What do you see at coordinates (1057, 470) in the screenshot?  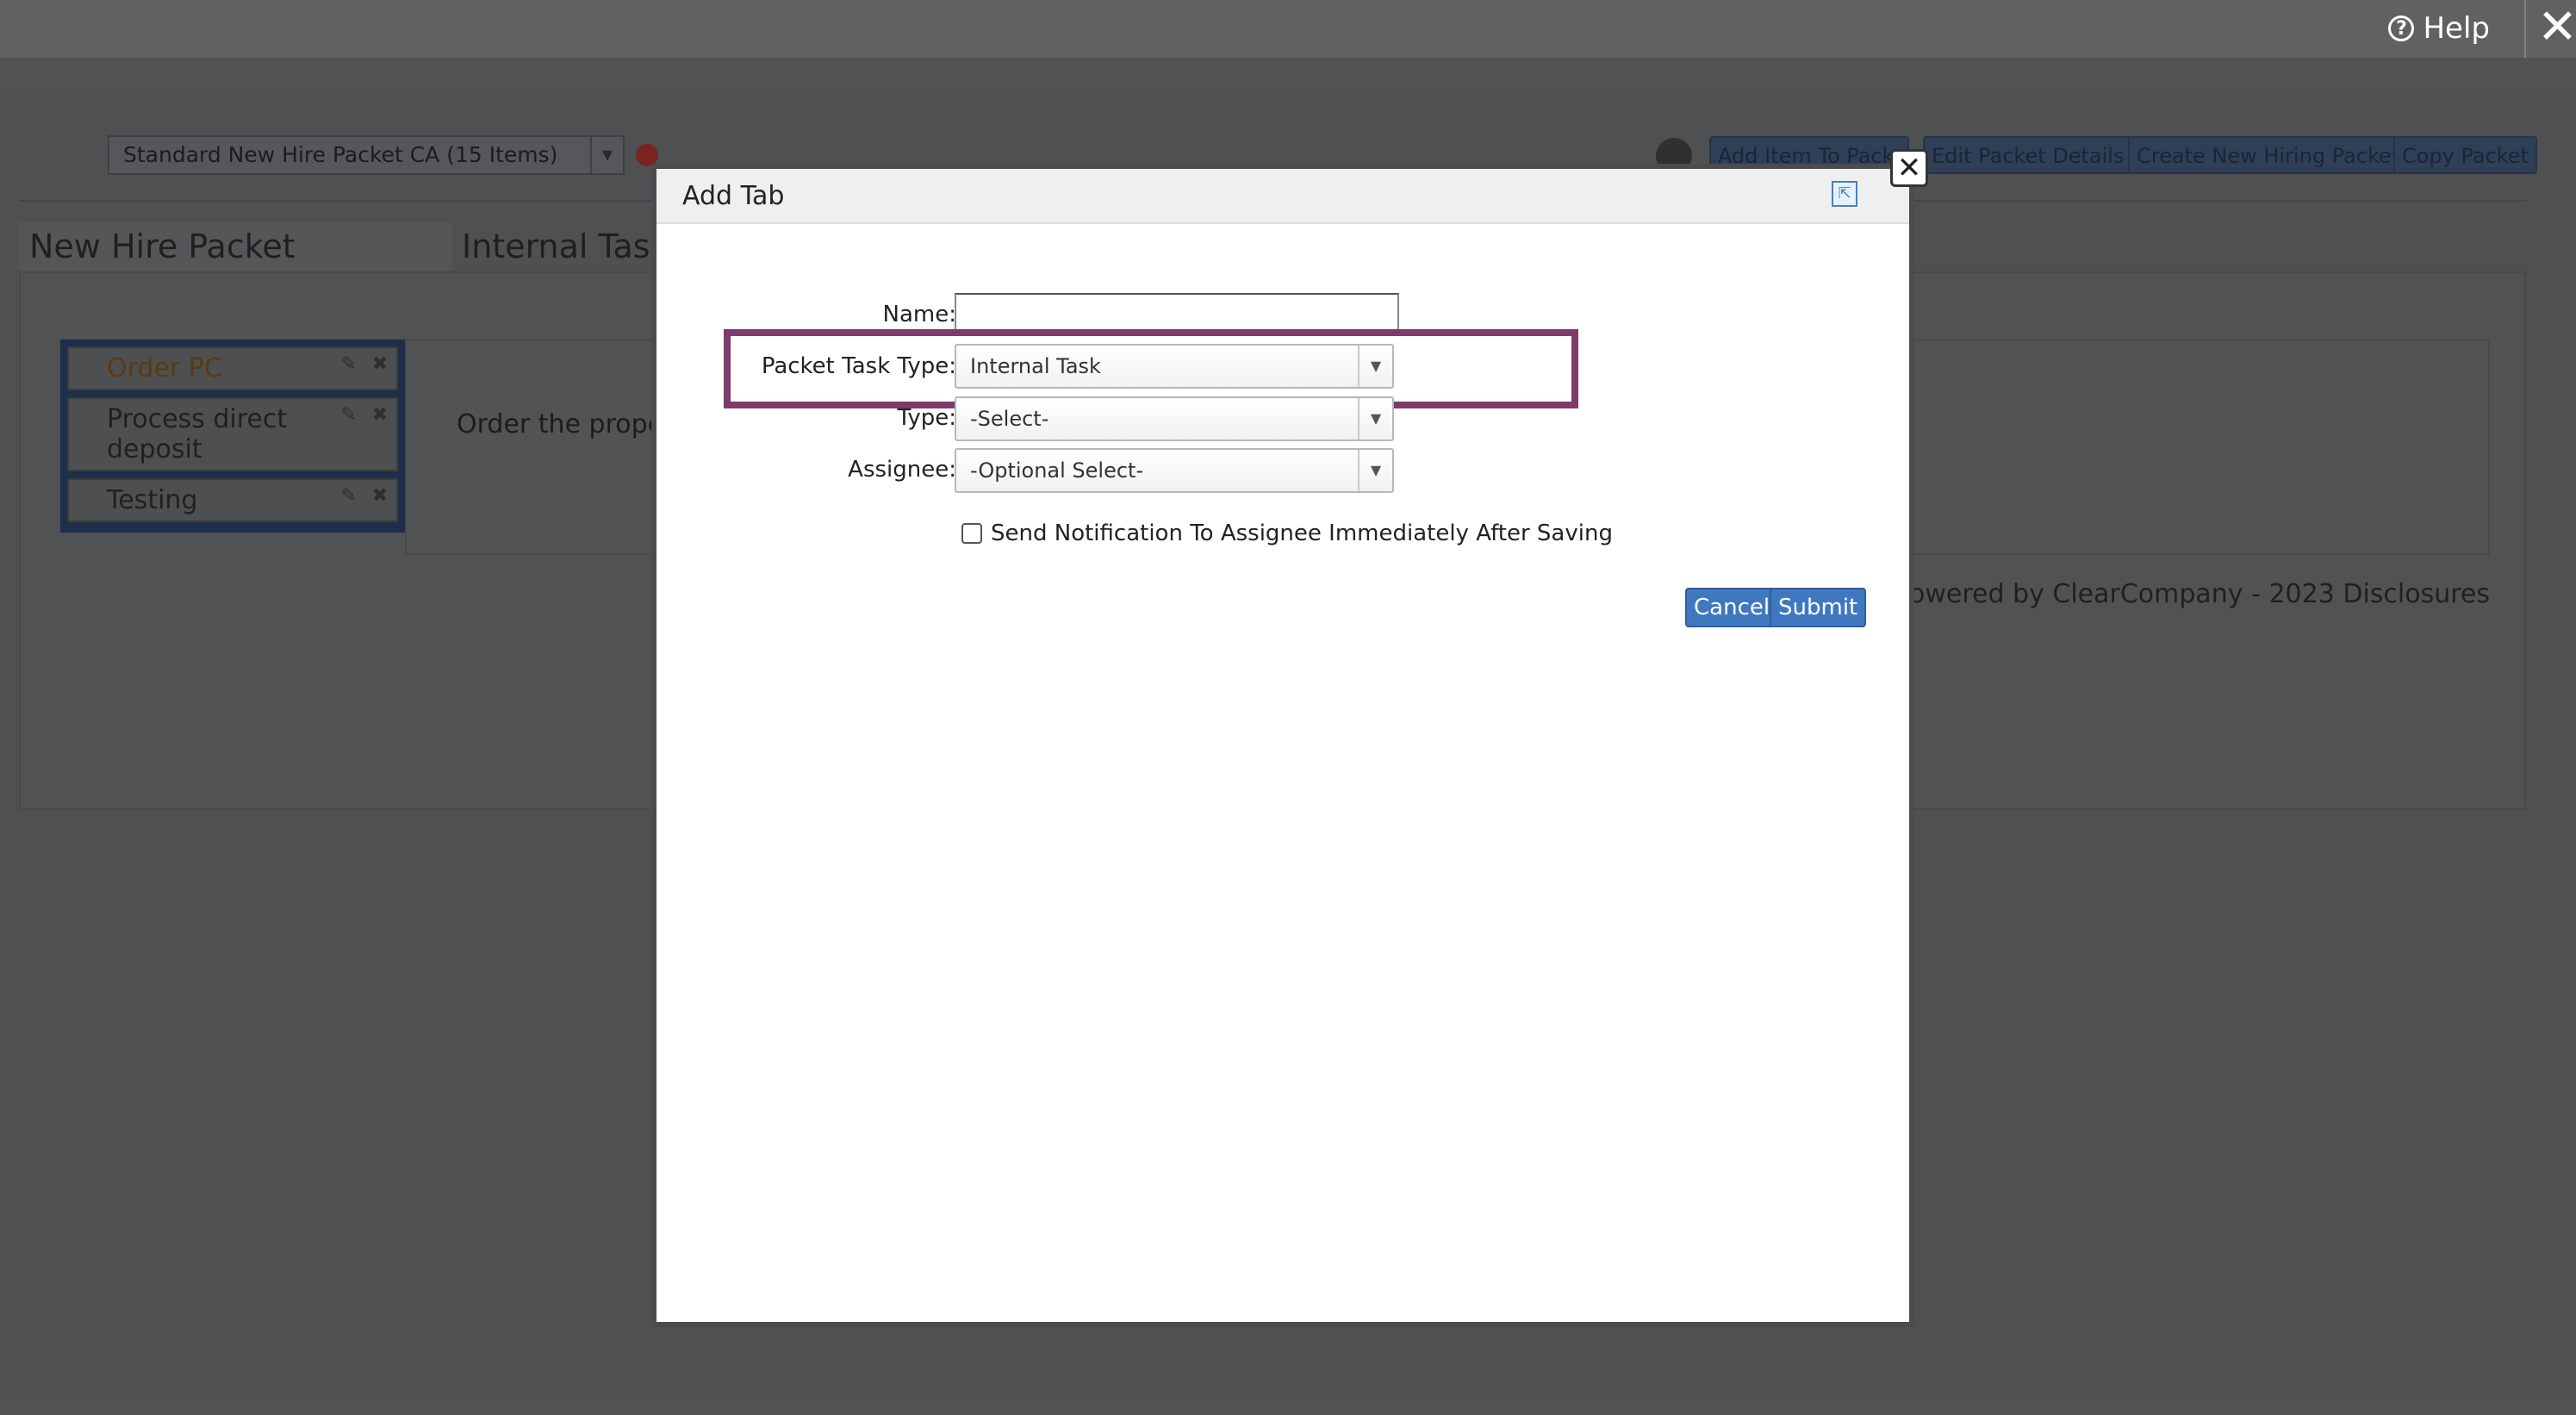 I see `assignee-value: -Optional Select-` at bounding box center [1057, 470].